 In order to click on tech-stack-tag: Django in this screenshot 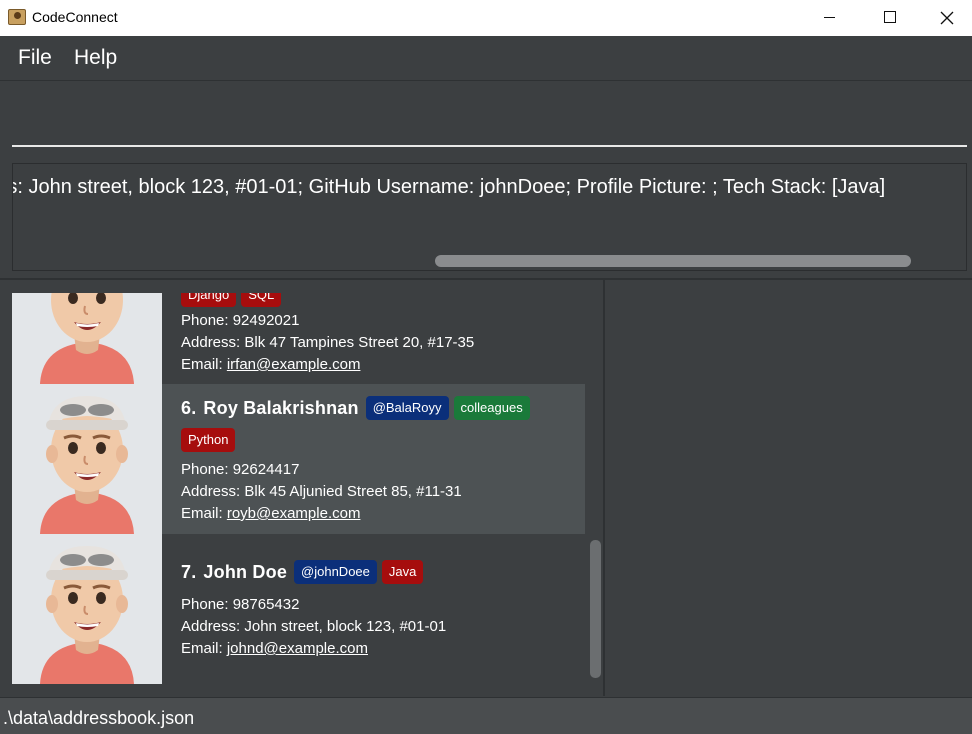, I will do `click(209, 300)`.